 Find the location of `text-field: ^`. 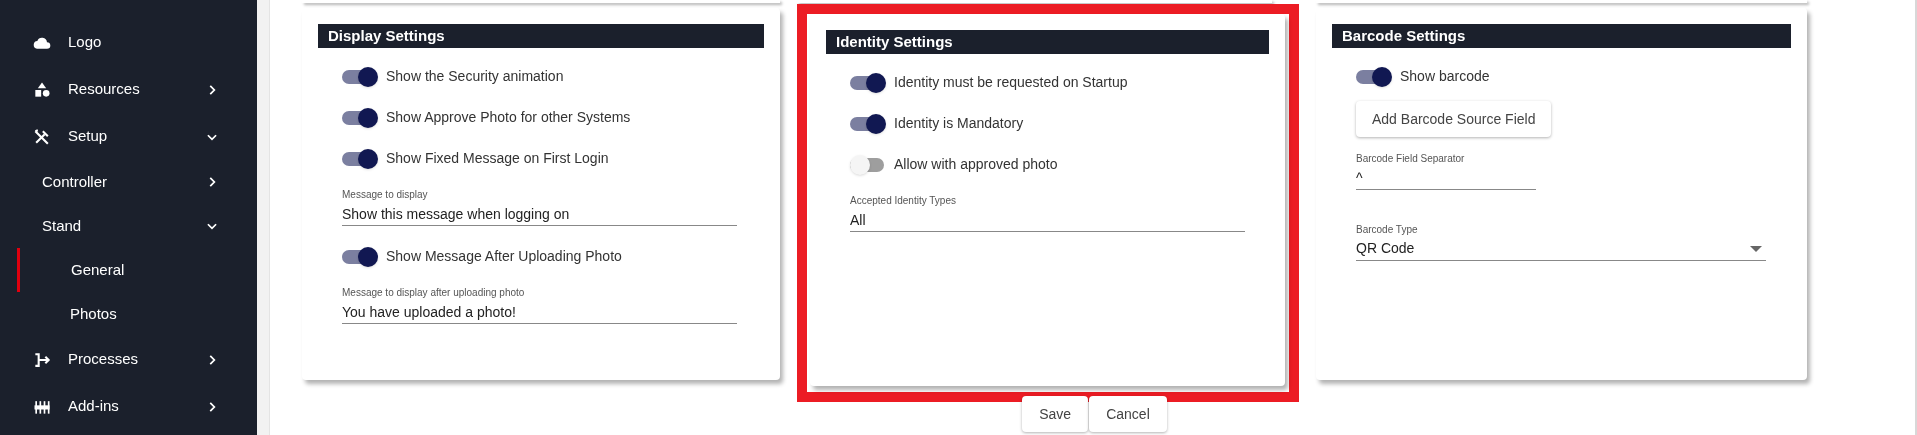

text-field: ^ is located at coordinates (1446, 178).